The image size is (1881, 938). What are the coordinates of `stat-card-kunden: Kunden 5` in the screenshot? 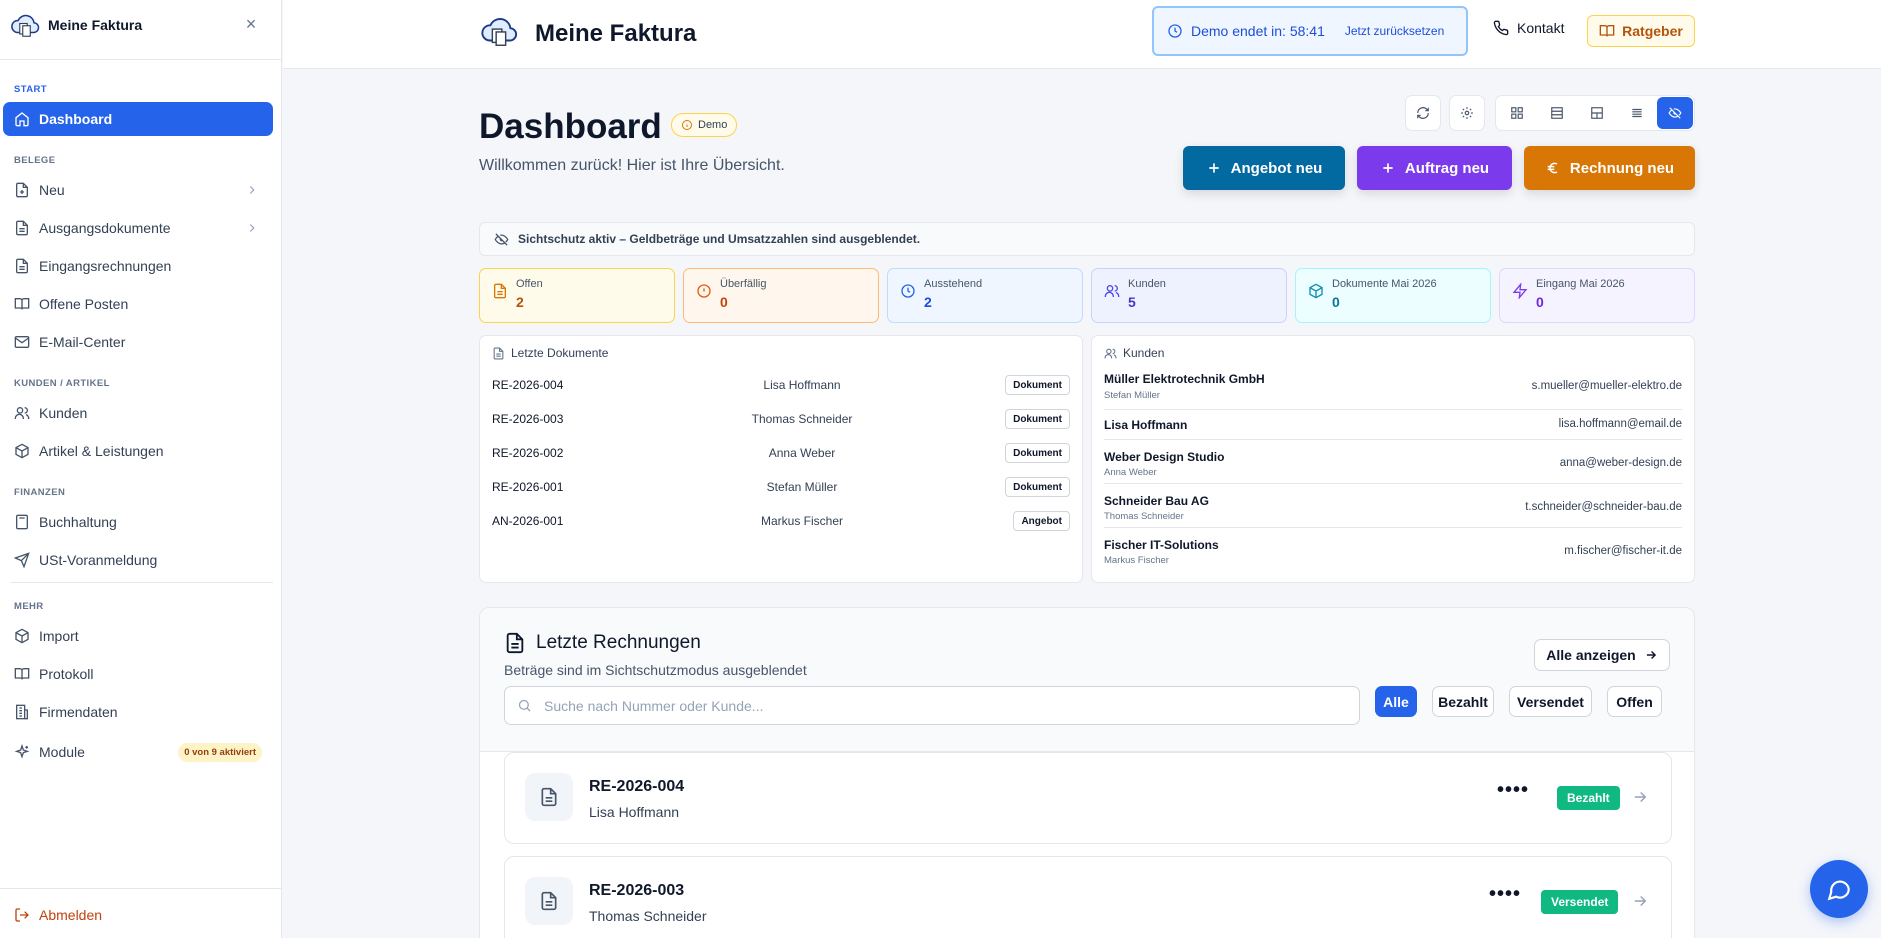 It's located at (1189, 295).